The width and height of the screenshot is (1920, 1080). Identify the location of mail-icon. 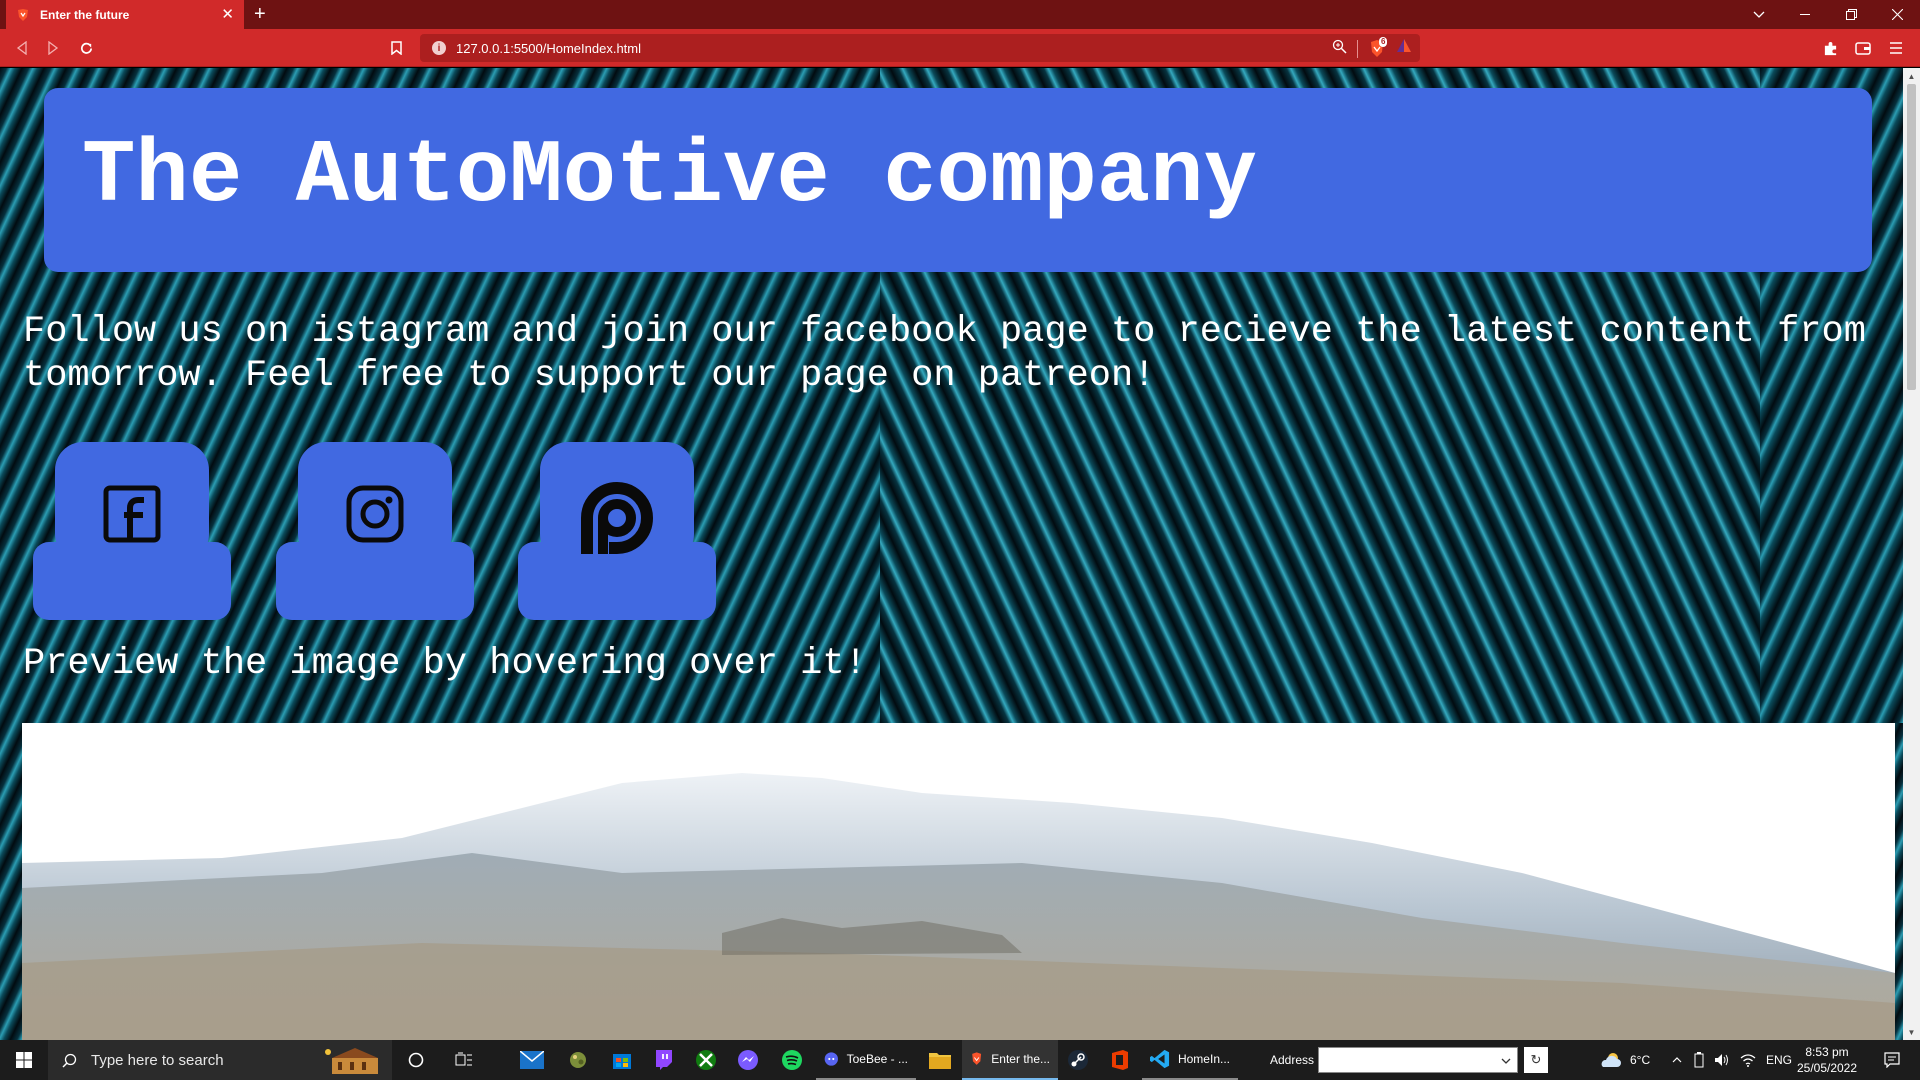
(532, 1060).